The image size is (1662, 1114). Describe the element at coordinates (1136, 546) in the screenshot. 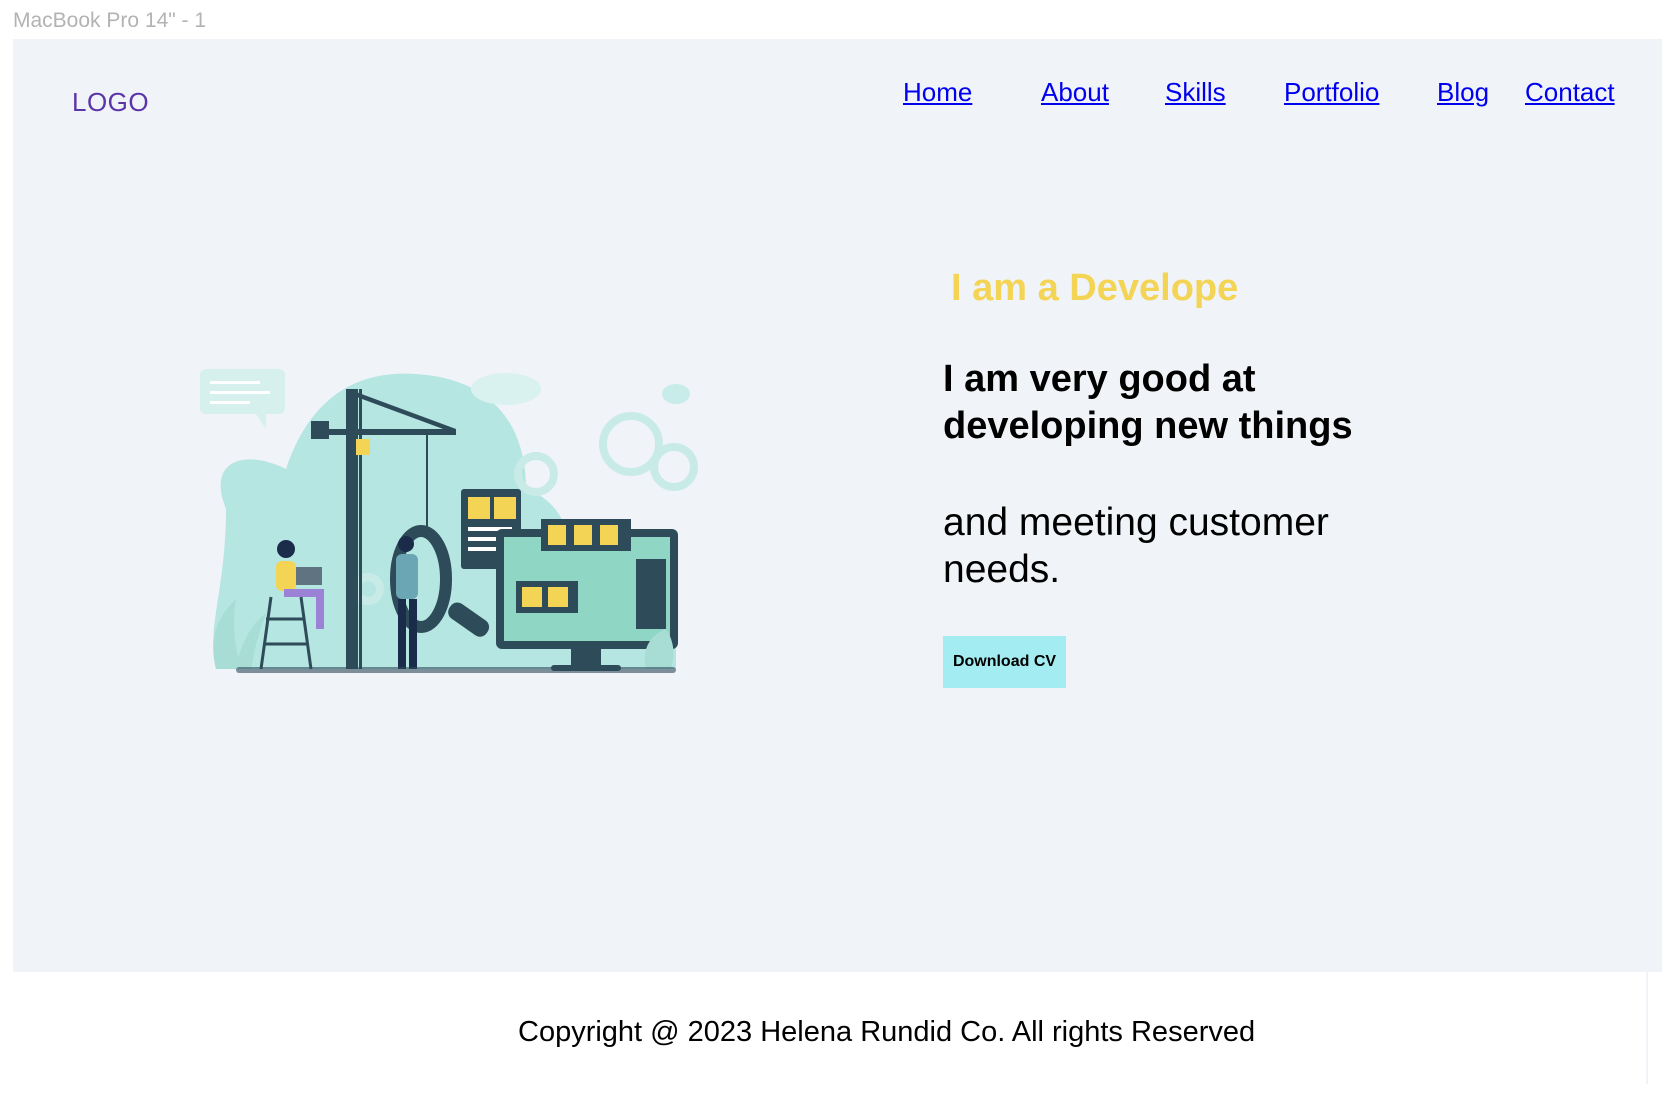

I see `hero-subtext: and meeting customer needs.` at that location.